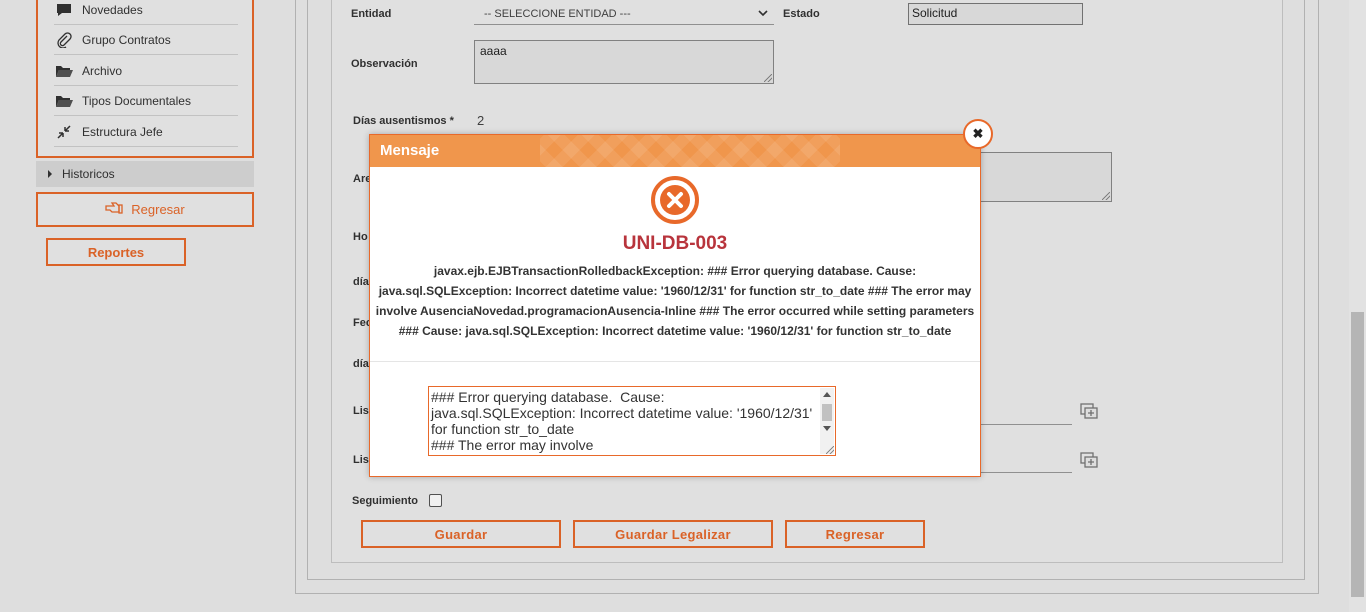 The image size is (1366, 612). I want to click on scroll-up-icon, so click(827, 394).